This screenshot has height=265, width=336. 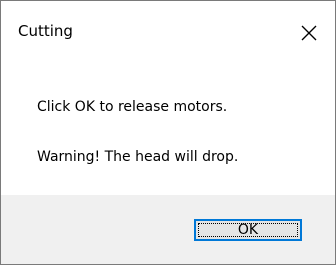 I want to click on ok-button-label: OK, so click(x=248, y=230).